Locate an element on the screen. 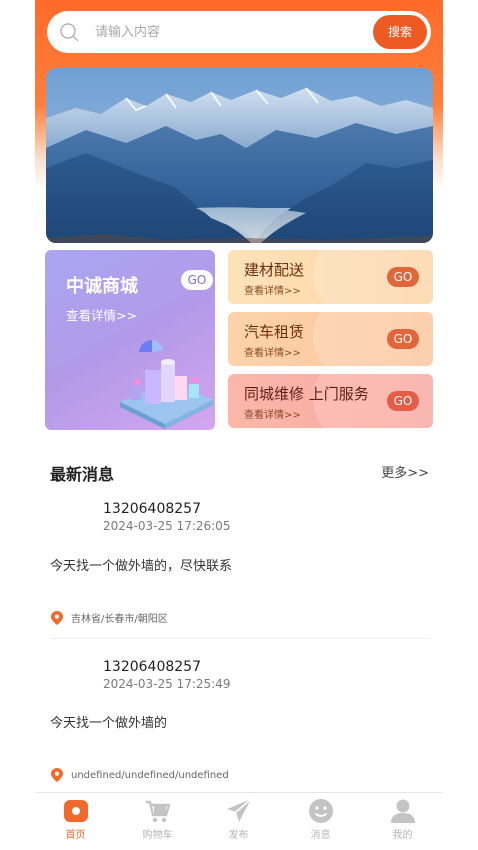 This screenshot has height=850, width=478. tab-profile: 我的 is located at coordinates (402, 821).